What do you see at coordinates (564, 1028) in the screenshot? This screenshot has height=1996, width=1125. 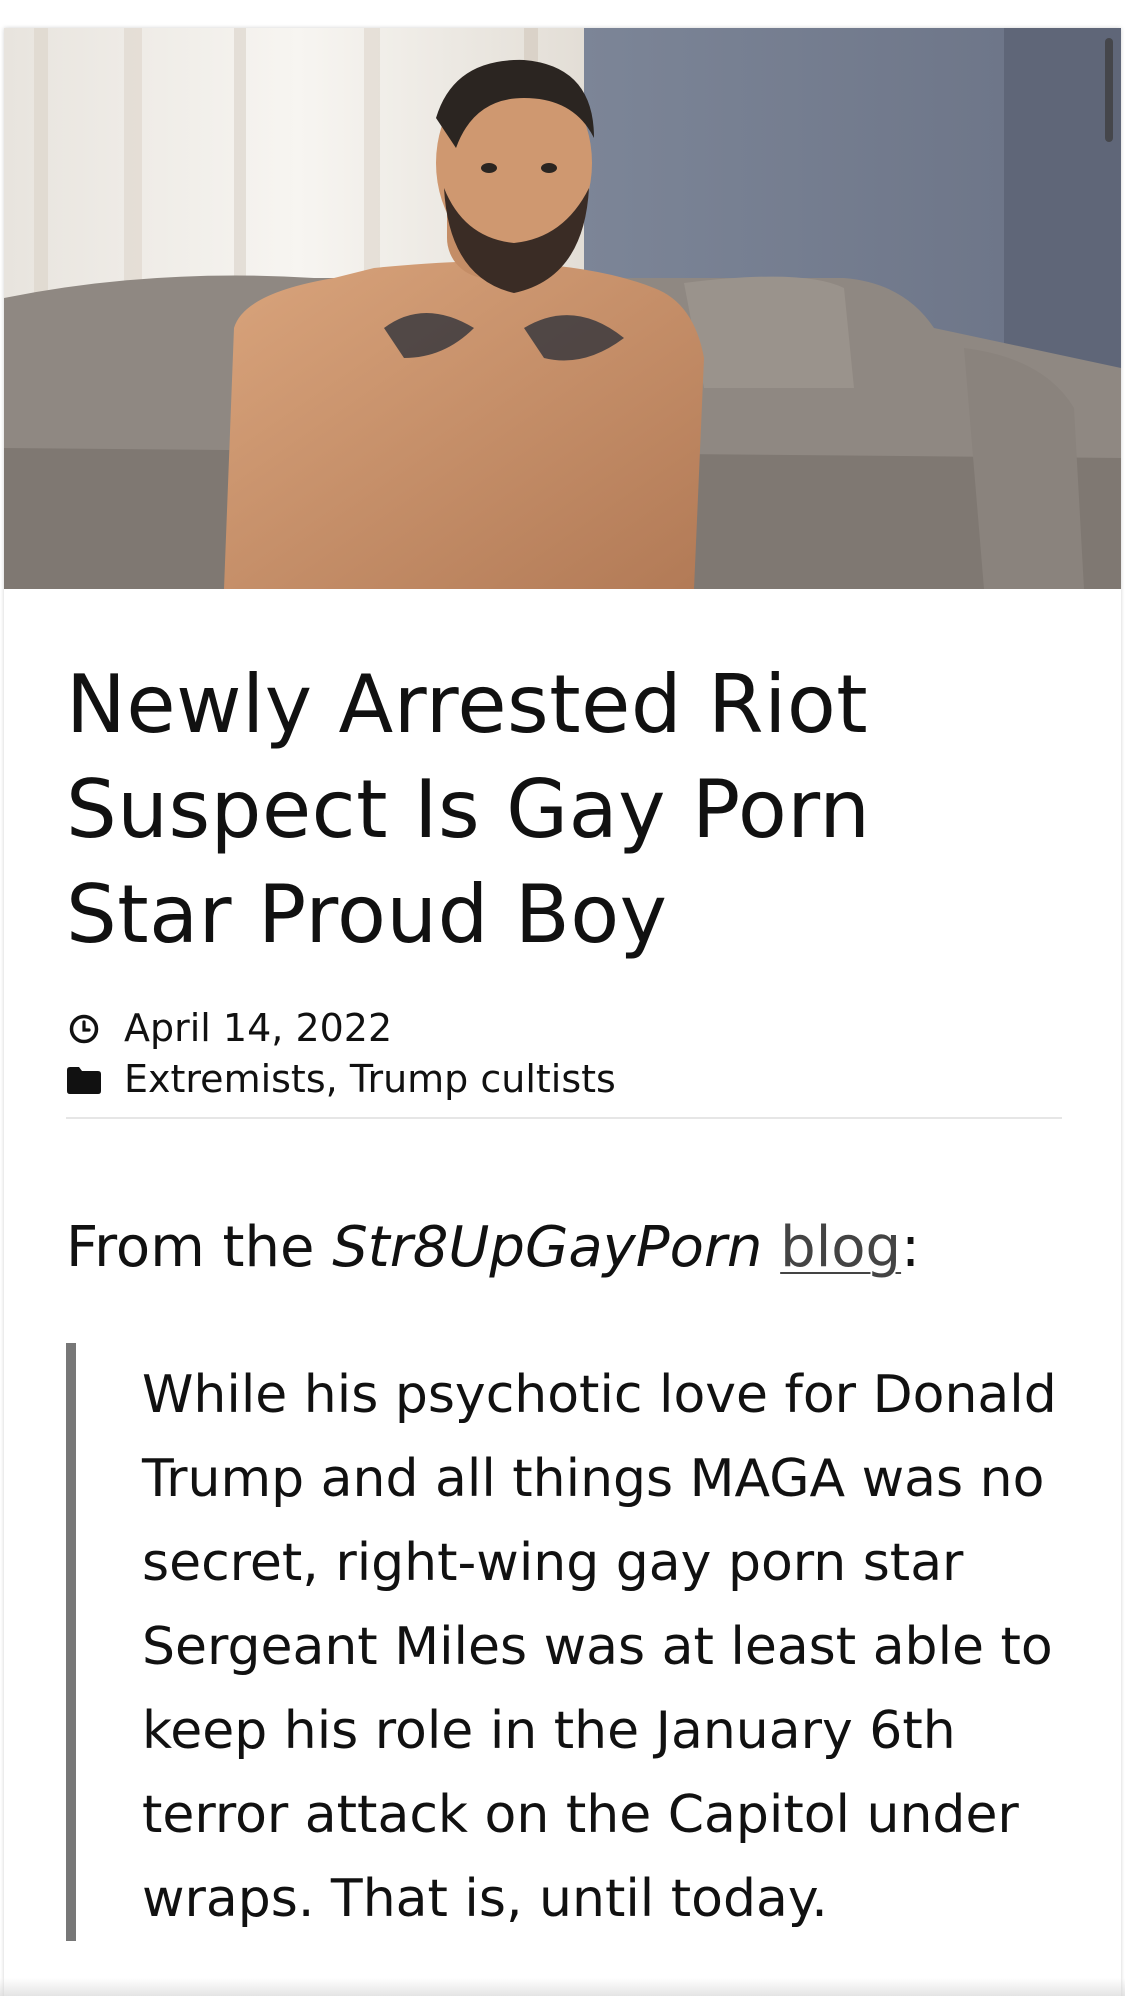 I see `date-row: April 14, 2022` at bounding box center [564, 1028].